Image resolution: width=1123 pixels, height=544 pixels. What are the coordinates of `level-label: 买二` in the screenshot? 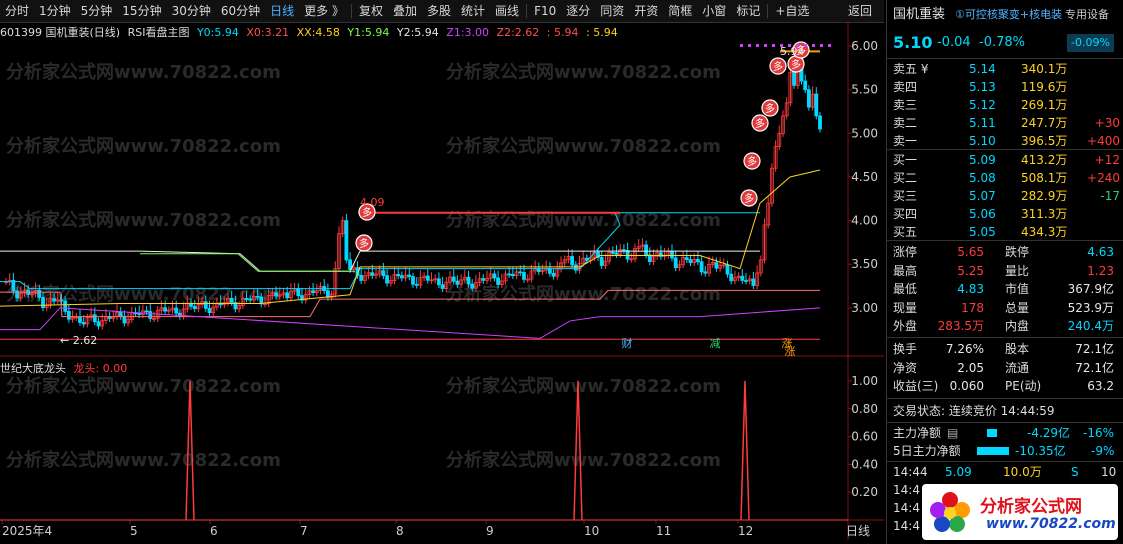 It's located at (905, 178).